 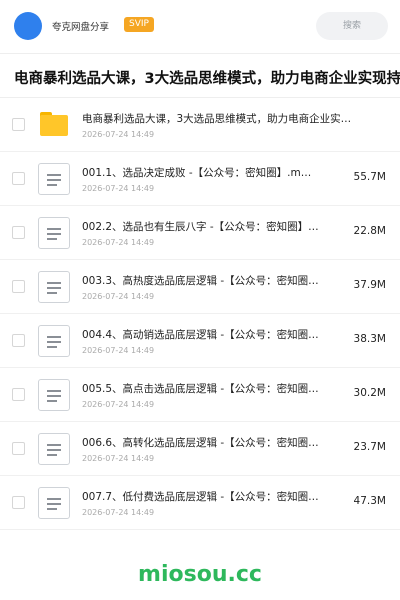 I want to click on app-name: 夸克网盘分享, so click(x=81, y=27).